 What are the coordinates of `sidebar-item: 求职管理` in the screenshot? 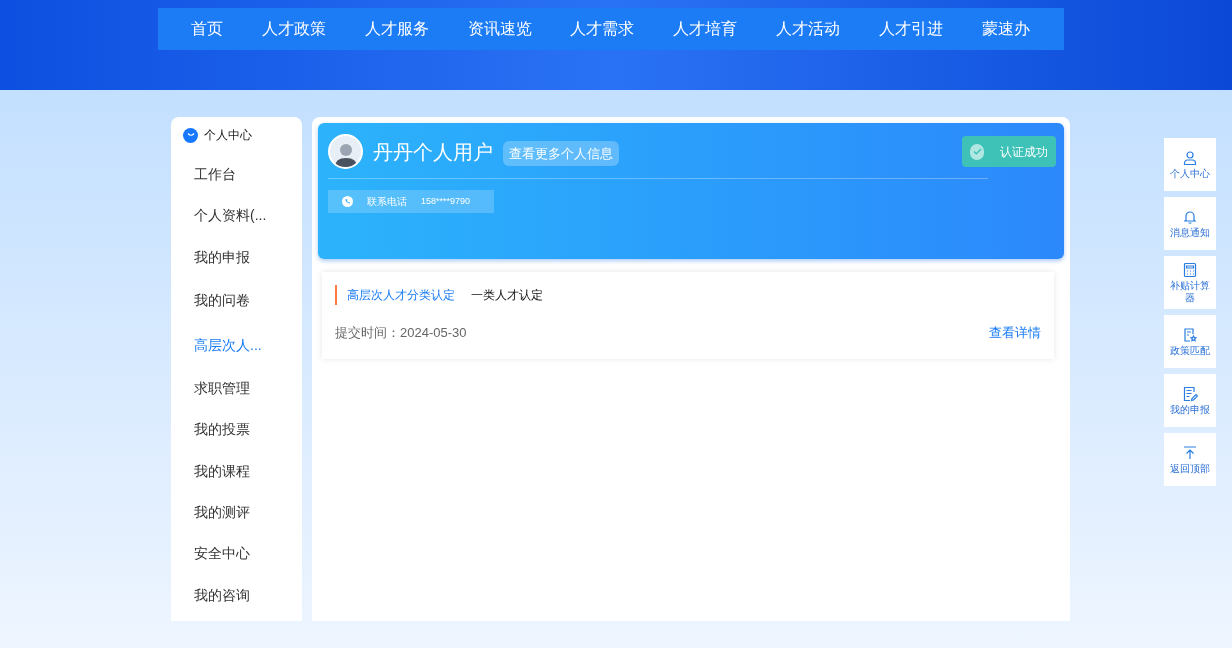 It's located at (236, 388).